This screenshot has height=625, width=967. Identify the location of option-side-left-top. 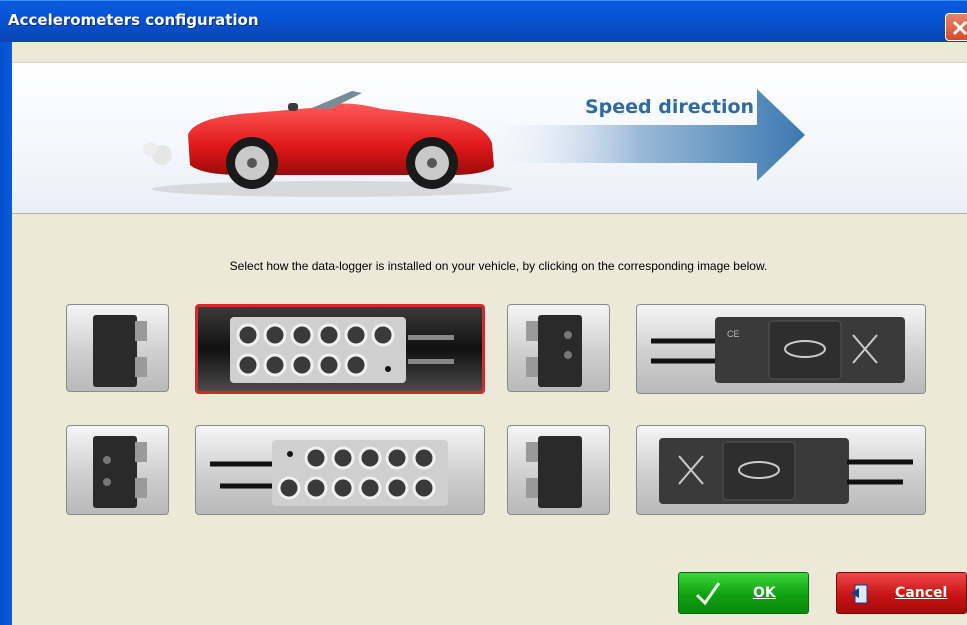
(117, 348).